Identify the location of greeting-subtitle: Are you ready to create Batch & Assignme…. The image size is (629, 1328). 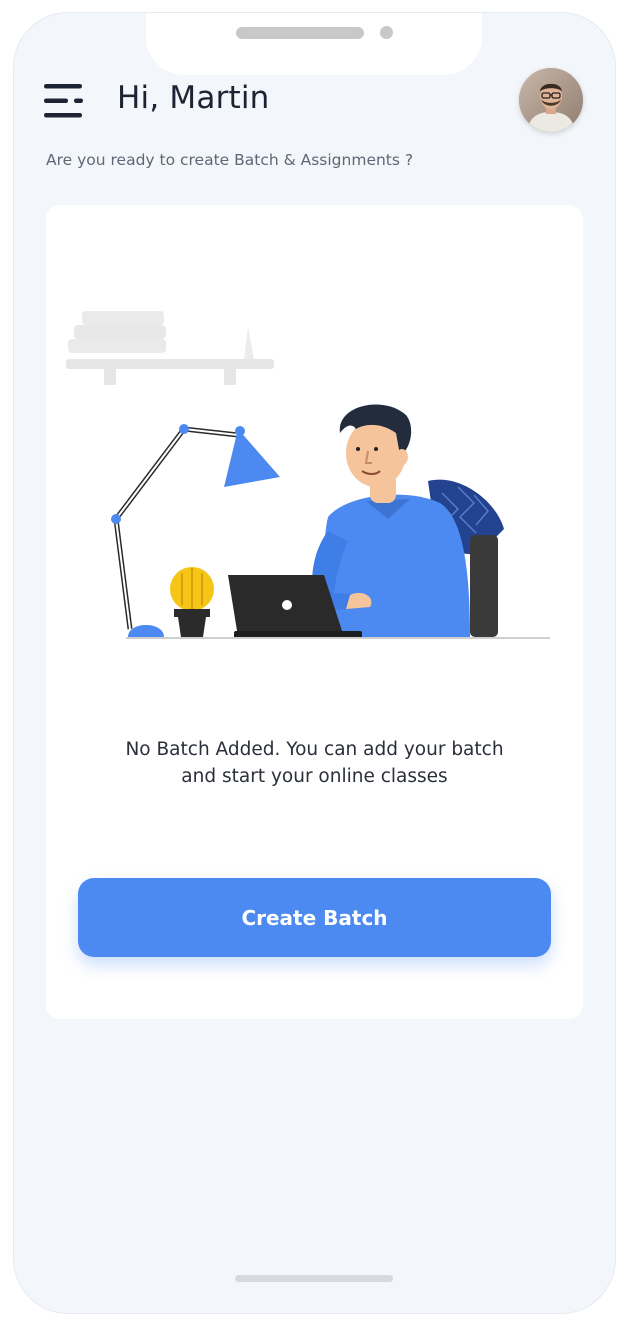
(230, 160).